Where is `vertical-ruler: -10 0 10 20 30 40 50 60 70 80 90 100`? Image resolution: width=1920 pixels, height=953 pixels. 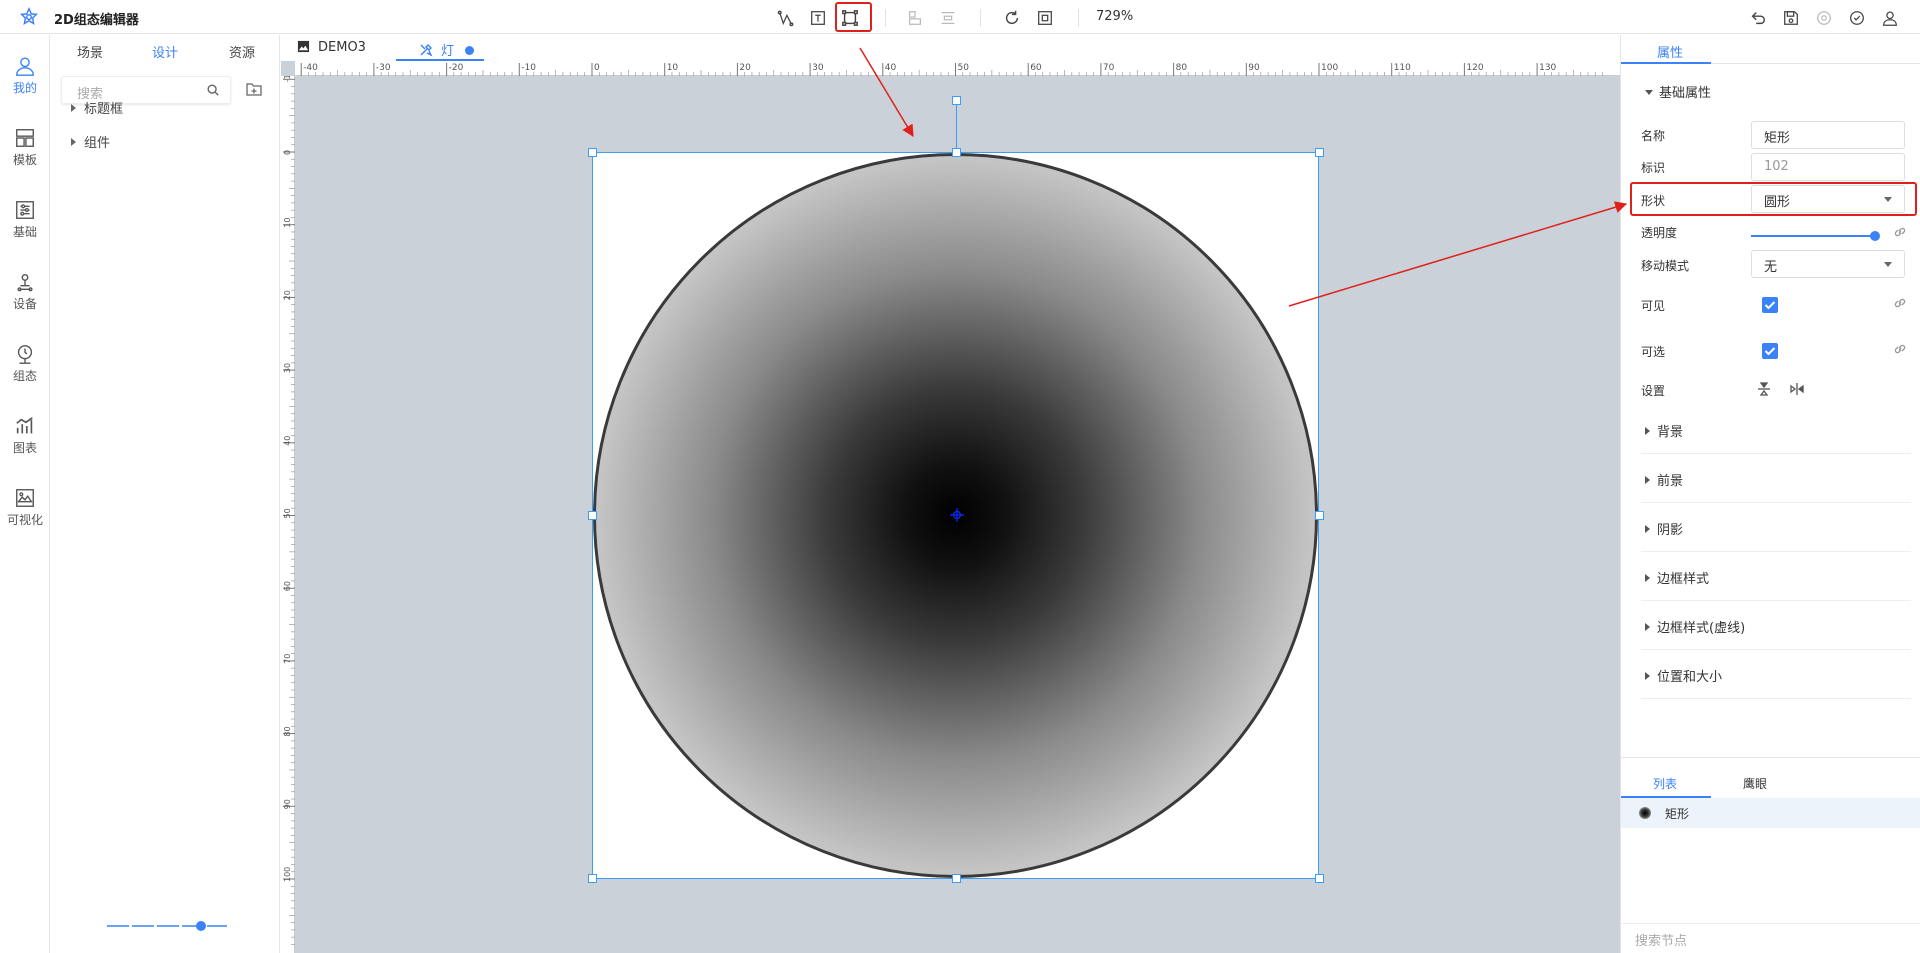
vertical-ruler: -10 0 10 20 30 40 50 60 70 80 90 100 is located at coordinates (288, 514).